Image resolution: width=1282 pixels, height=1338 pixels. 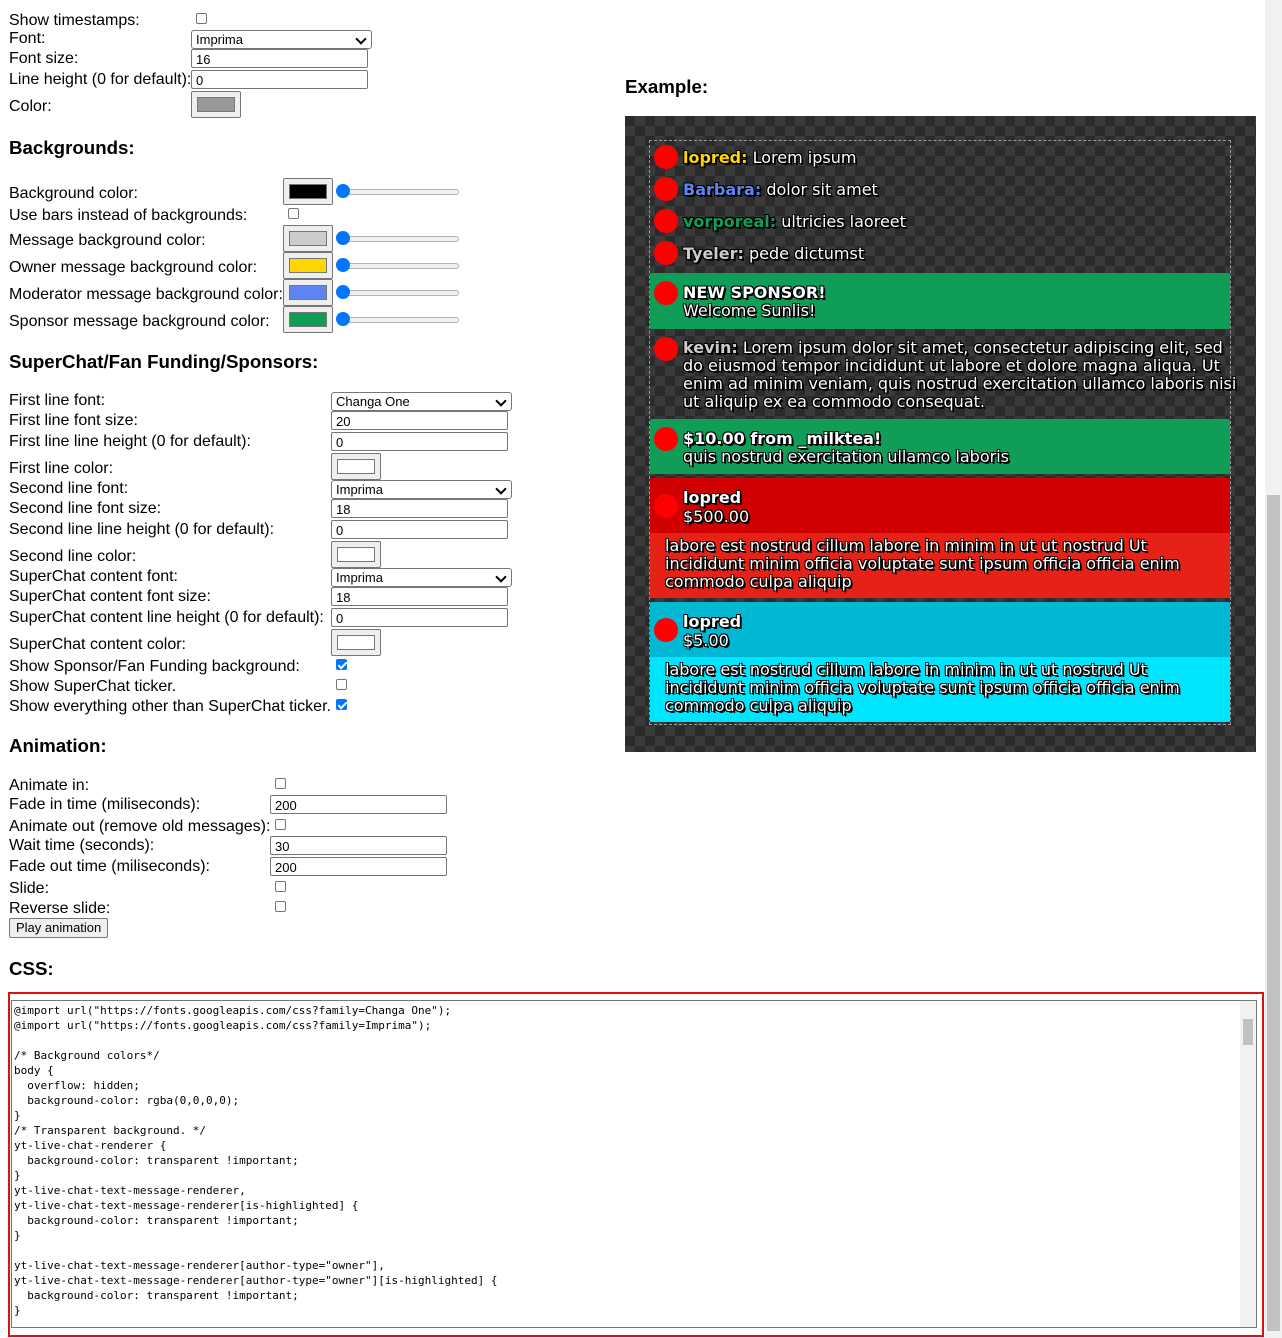 What do you see at coordinates (710, 347) in the screenshot?
I see `author-name: kevin:` at bounding box center [710, 347].